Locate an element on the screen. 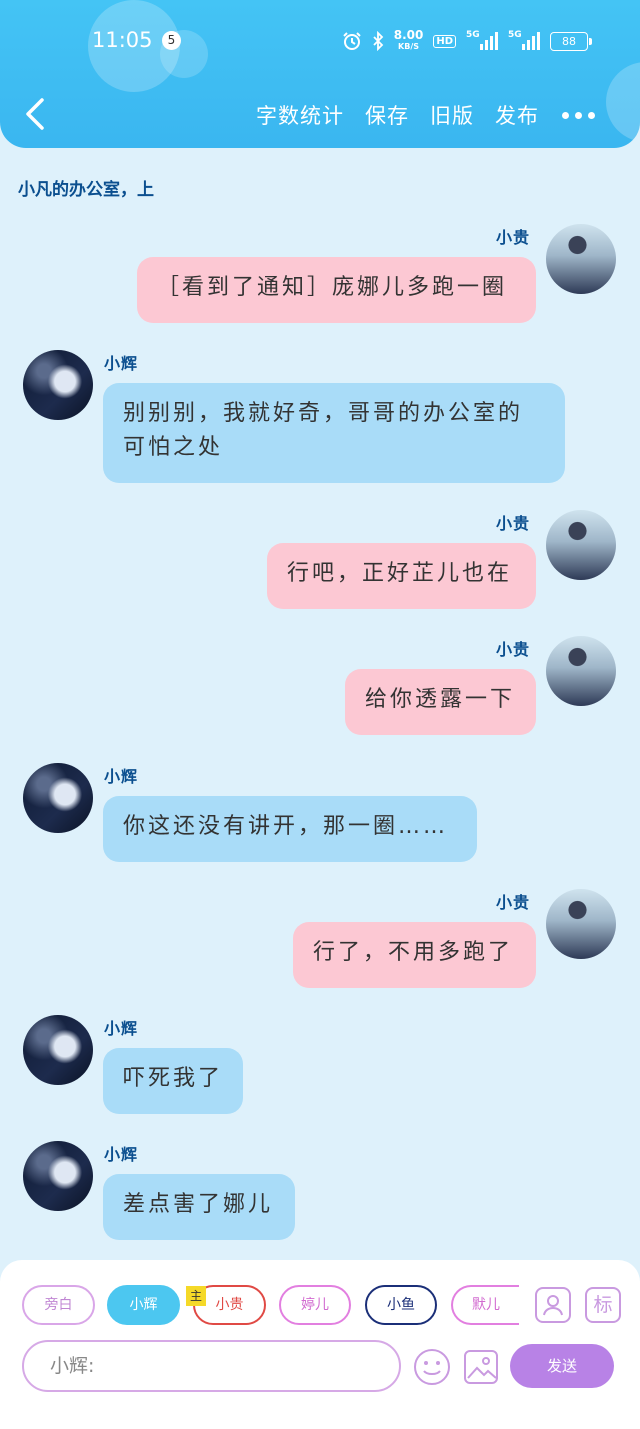  hd-badge: HD is located at coordinates (444, 41).